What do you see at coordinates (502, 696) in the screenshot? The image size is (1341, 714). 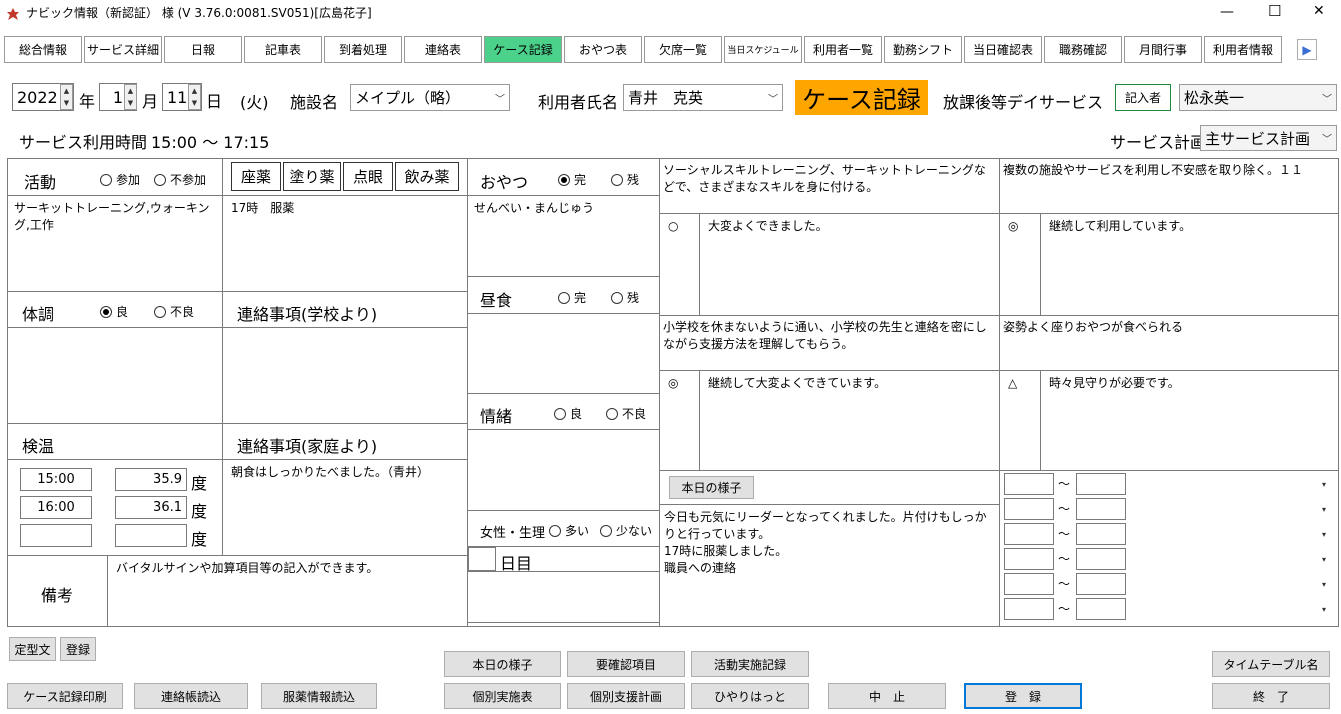 I see `individual-table-button: 個別実施表` at bounding box center [502, 696].